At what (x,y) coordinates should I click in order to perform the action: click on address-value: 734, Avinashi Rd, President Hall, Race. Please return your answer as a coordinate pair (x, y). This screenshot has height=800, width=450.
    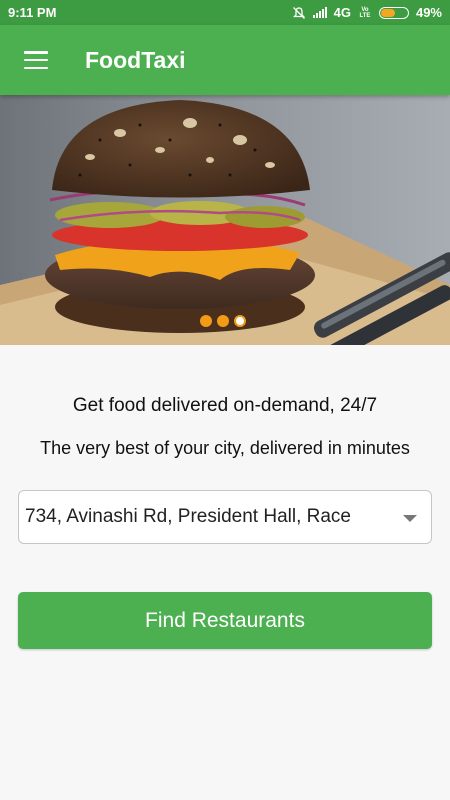
    Looking at the image, I should click on (188, 516).